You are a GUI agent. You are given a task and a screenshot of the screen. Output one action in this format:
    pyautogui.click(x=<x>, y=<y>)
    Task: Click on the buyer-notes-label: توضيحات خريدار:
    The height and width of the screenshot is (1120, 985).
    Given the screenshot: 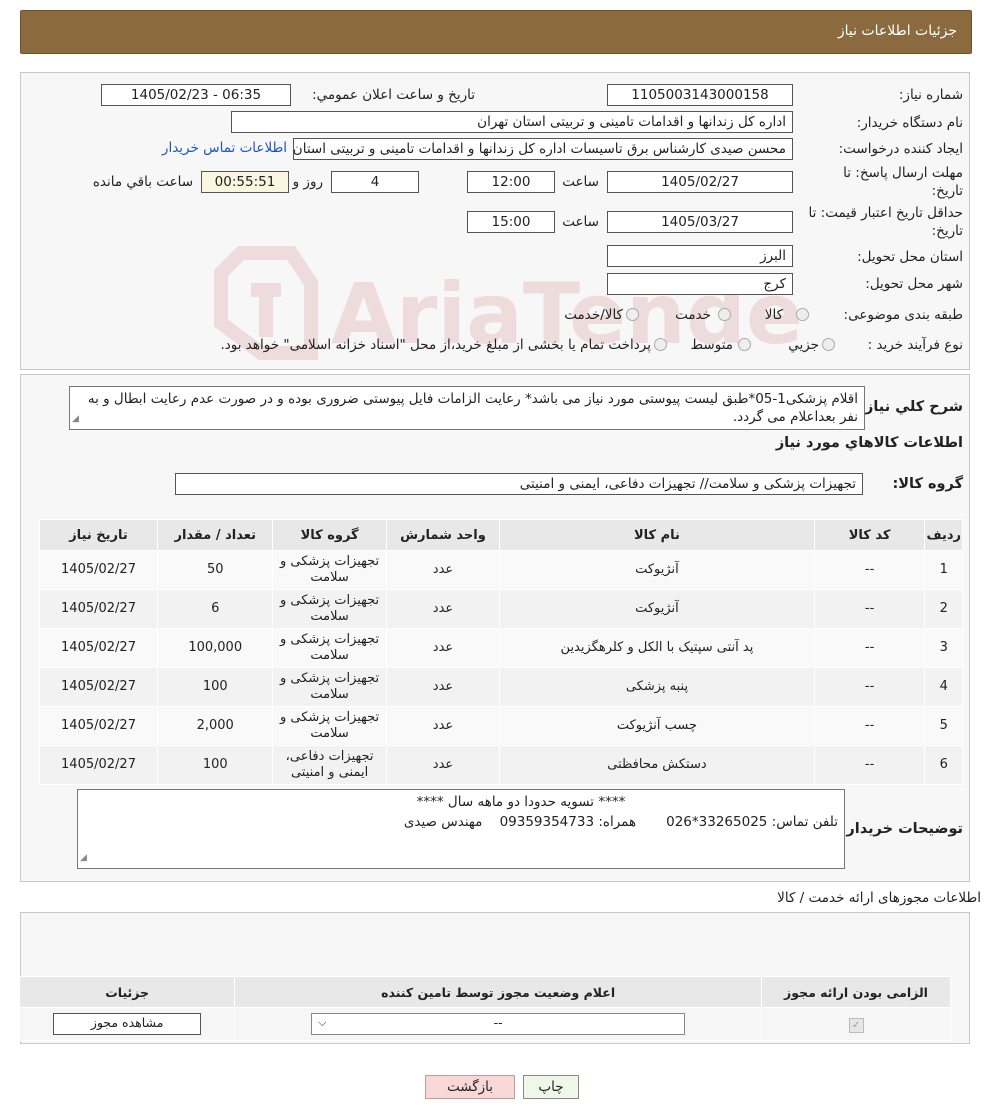 What is the action you would take?
    pyautogui.click(x=901, y=829)
    